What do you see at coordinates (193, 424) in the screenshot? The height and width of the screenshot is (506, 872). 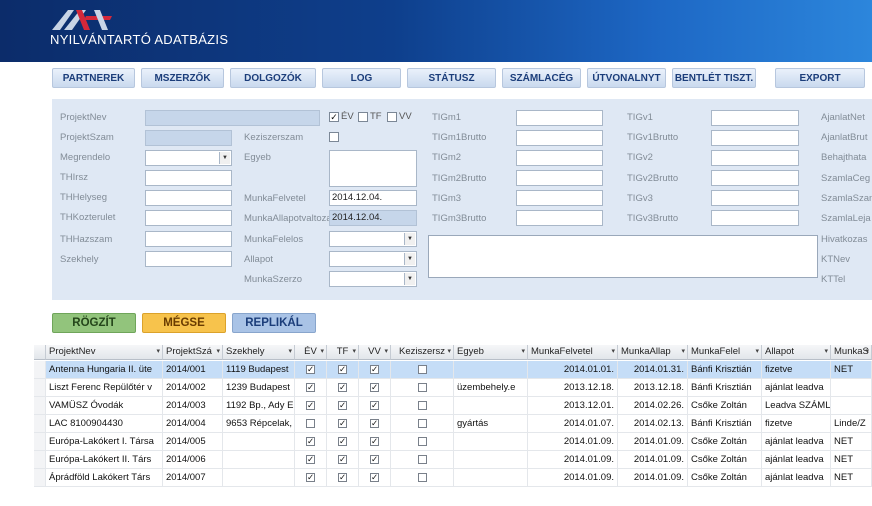 I see `table-cell-szam: 2014/004` at bounding box center [193, 424].